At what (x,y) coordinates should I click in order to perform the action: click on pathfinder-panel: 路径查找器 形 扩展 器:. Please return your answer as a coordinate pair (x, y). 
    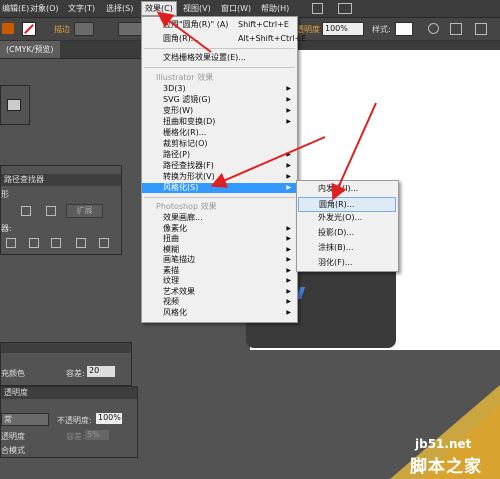
    Looking at the image, I should click on (61, 210).